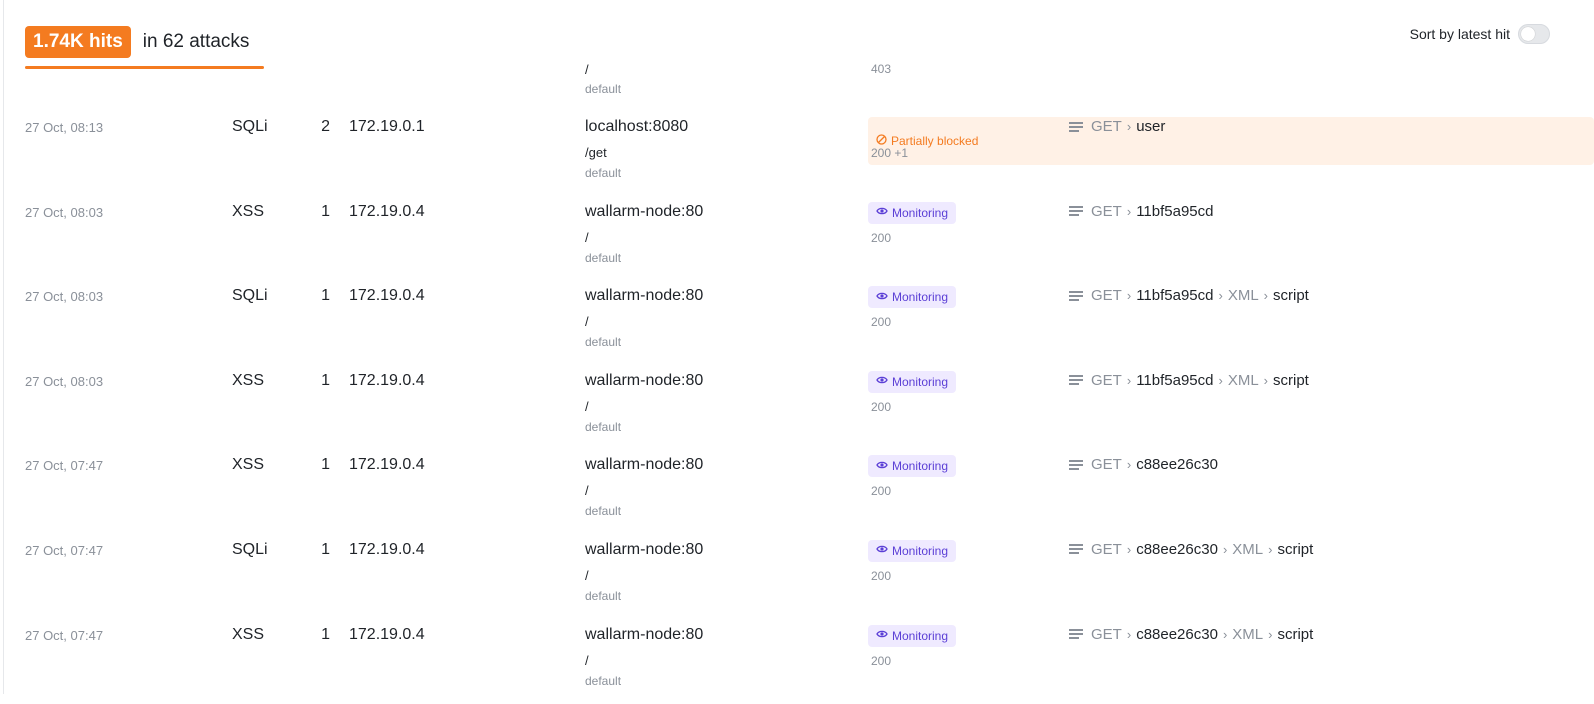  What do you see at coordinates (196, 42) in the screenshot?
I see `attacks-count-label: in 62 attacks` at bounding box center [196, 42].